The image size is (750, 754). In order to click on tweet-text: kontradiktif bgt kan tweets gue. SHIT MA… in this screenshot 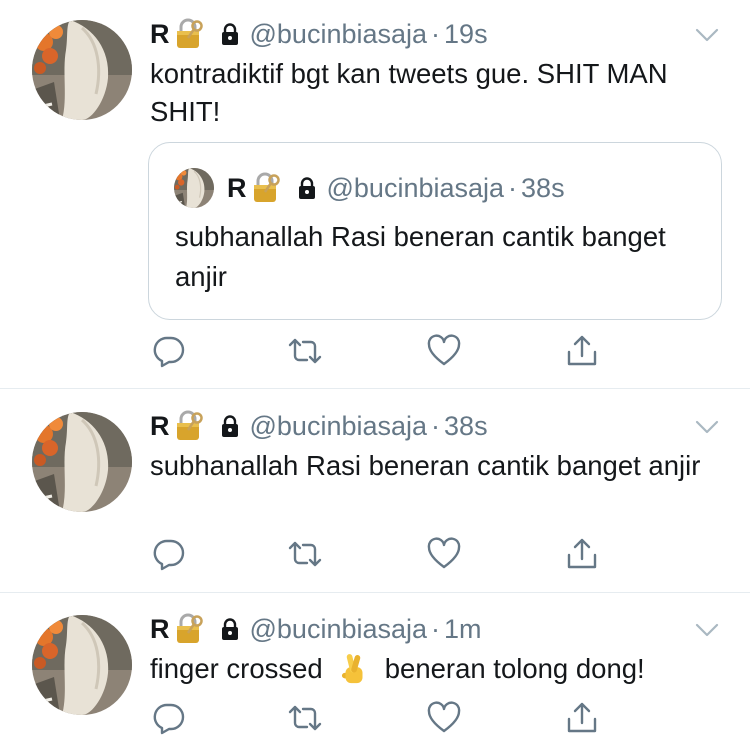, I will do `click(409, 92)`.